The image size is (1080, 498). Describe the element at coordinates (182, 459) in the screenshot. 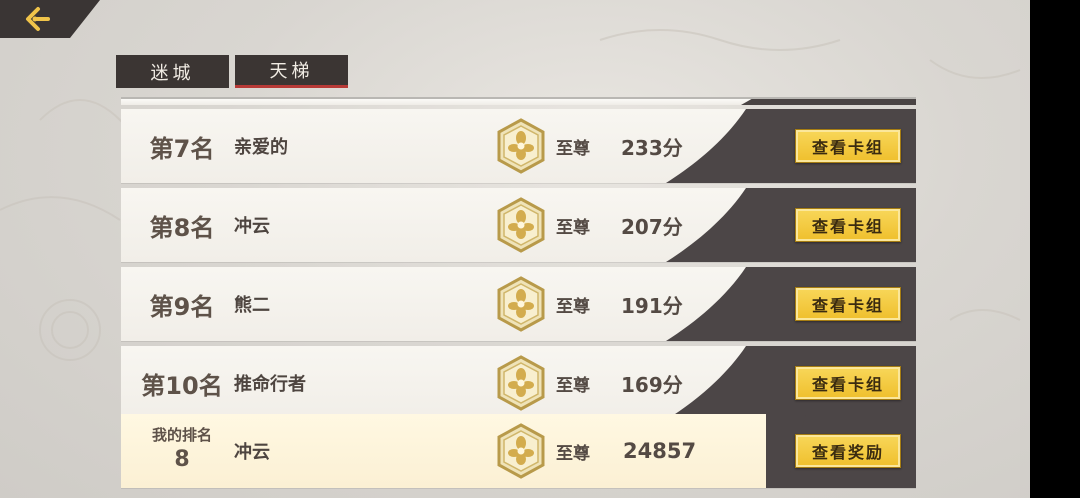

I see `my-rank-number: 8` at that location.